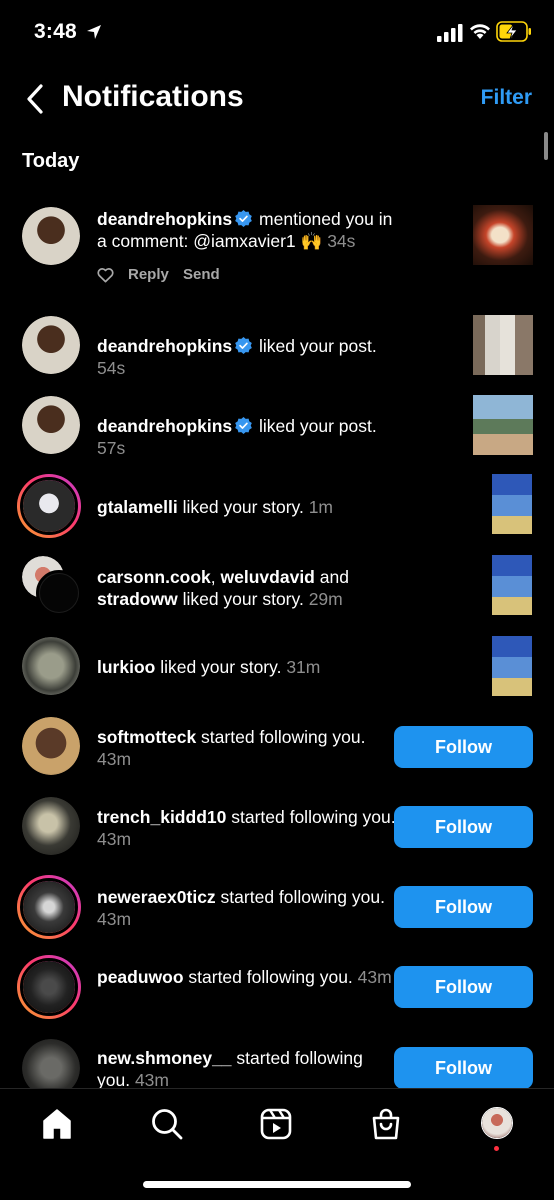 The width and height of the screenshot is (554, 1200). I want to click on timestamp: 1m, so click(321, 507).